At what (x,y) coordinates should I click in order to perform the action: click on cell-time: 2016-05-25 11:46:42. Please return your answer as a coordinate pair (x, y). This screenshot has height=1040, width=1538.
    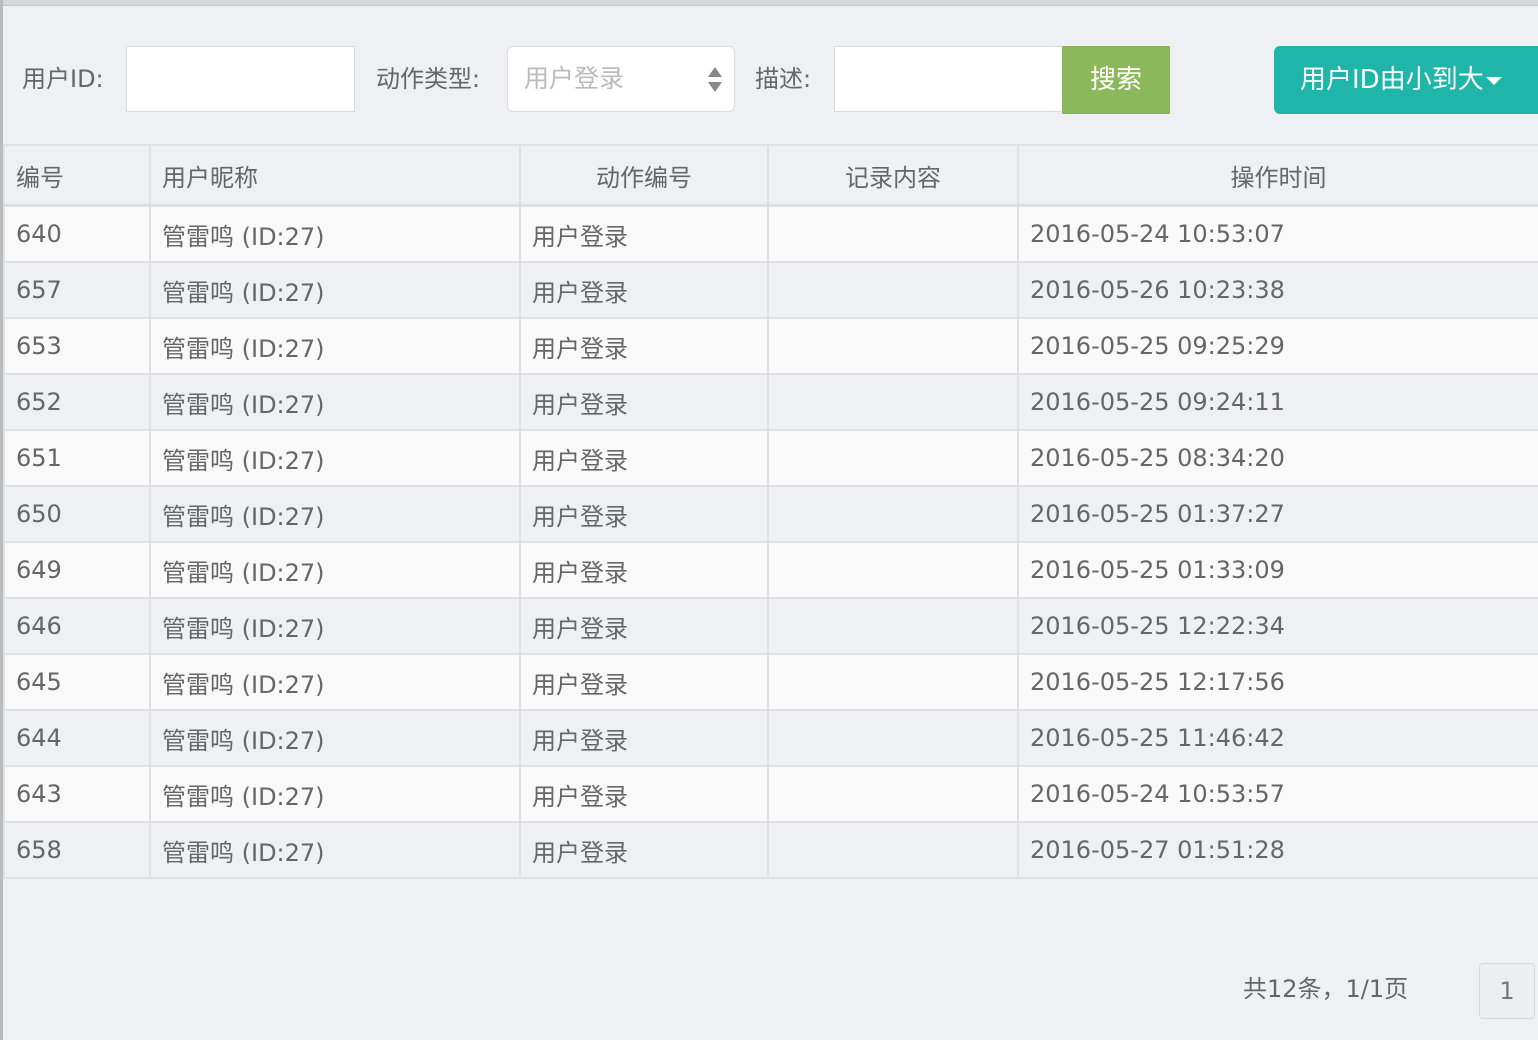
    Looking at the image, I should click on (1277, 738).